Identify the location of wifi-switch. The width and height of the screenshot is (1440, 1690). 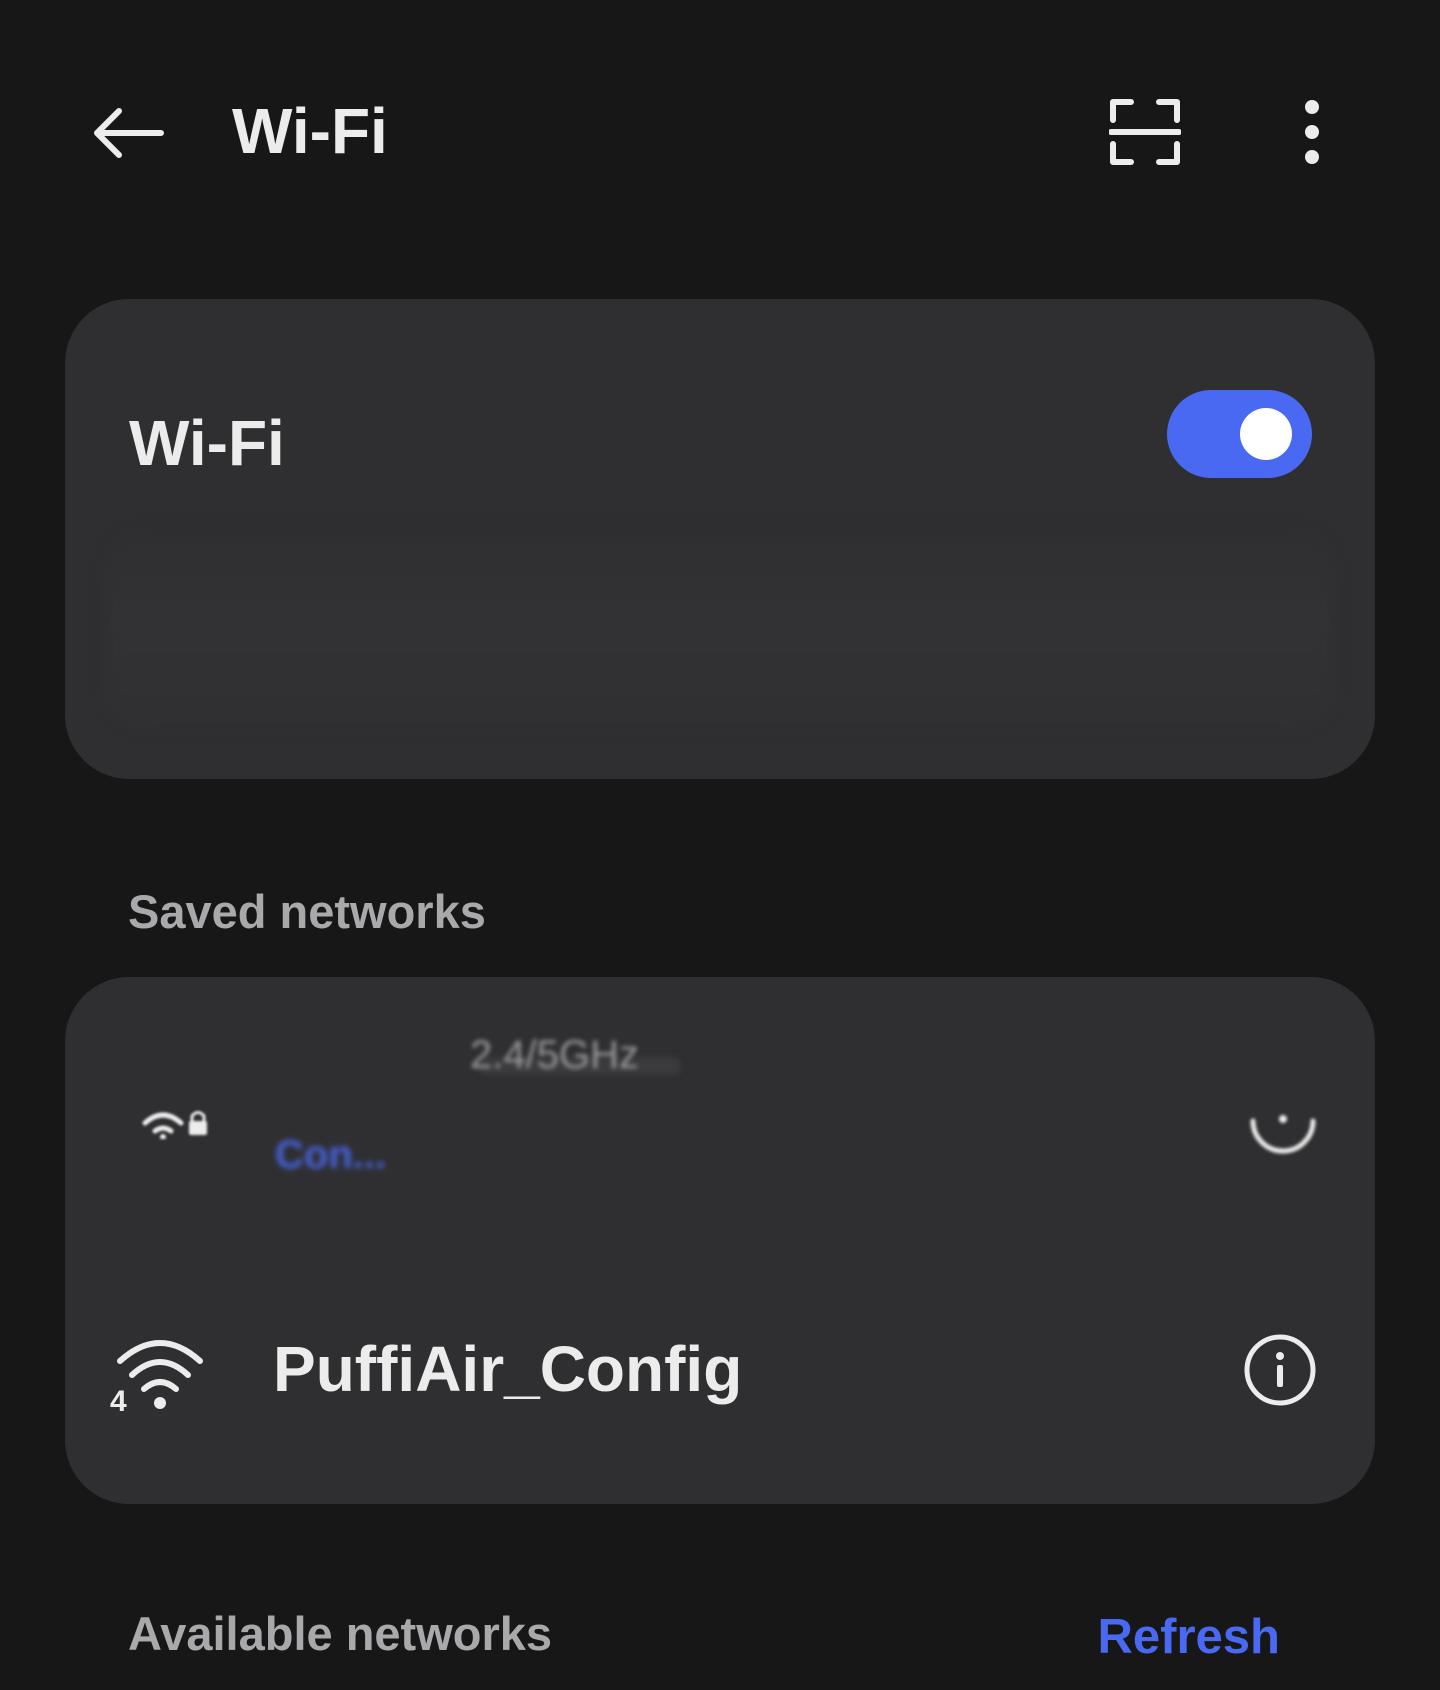
(1239, 434).